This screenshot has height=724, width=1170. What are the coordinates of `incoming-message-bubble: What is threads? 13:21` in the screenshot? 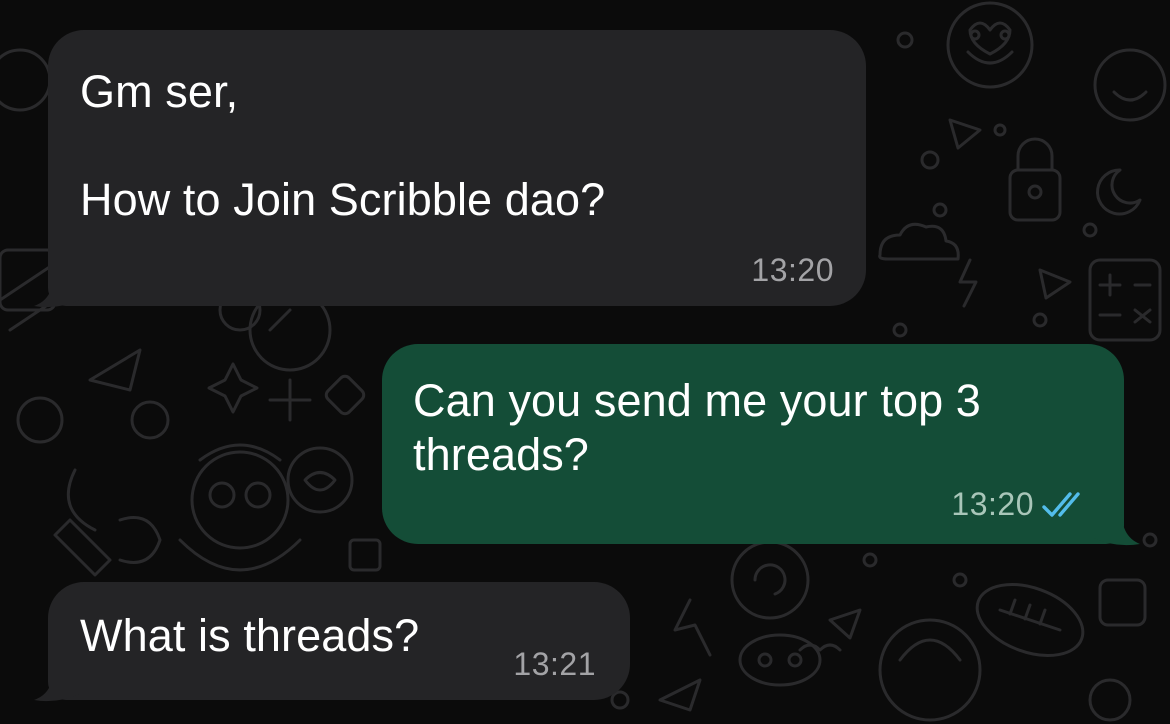 It's located at (339, 641).